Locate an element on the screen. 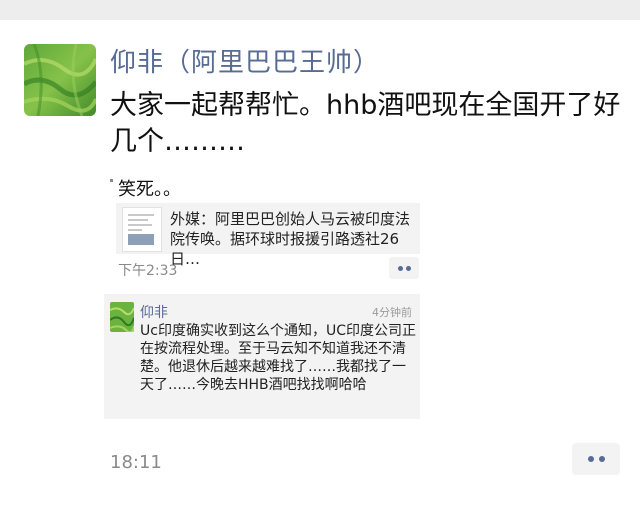 This screenshot has width=640, height=513. reply-avatar is located at coordinates (122, 317).